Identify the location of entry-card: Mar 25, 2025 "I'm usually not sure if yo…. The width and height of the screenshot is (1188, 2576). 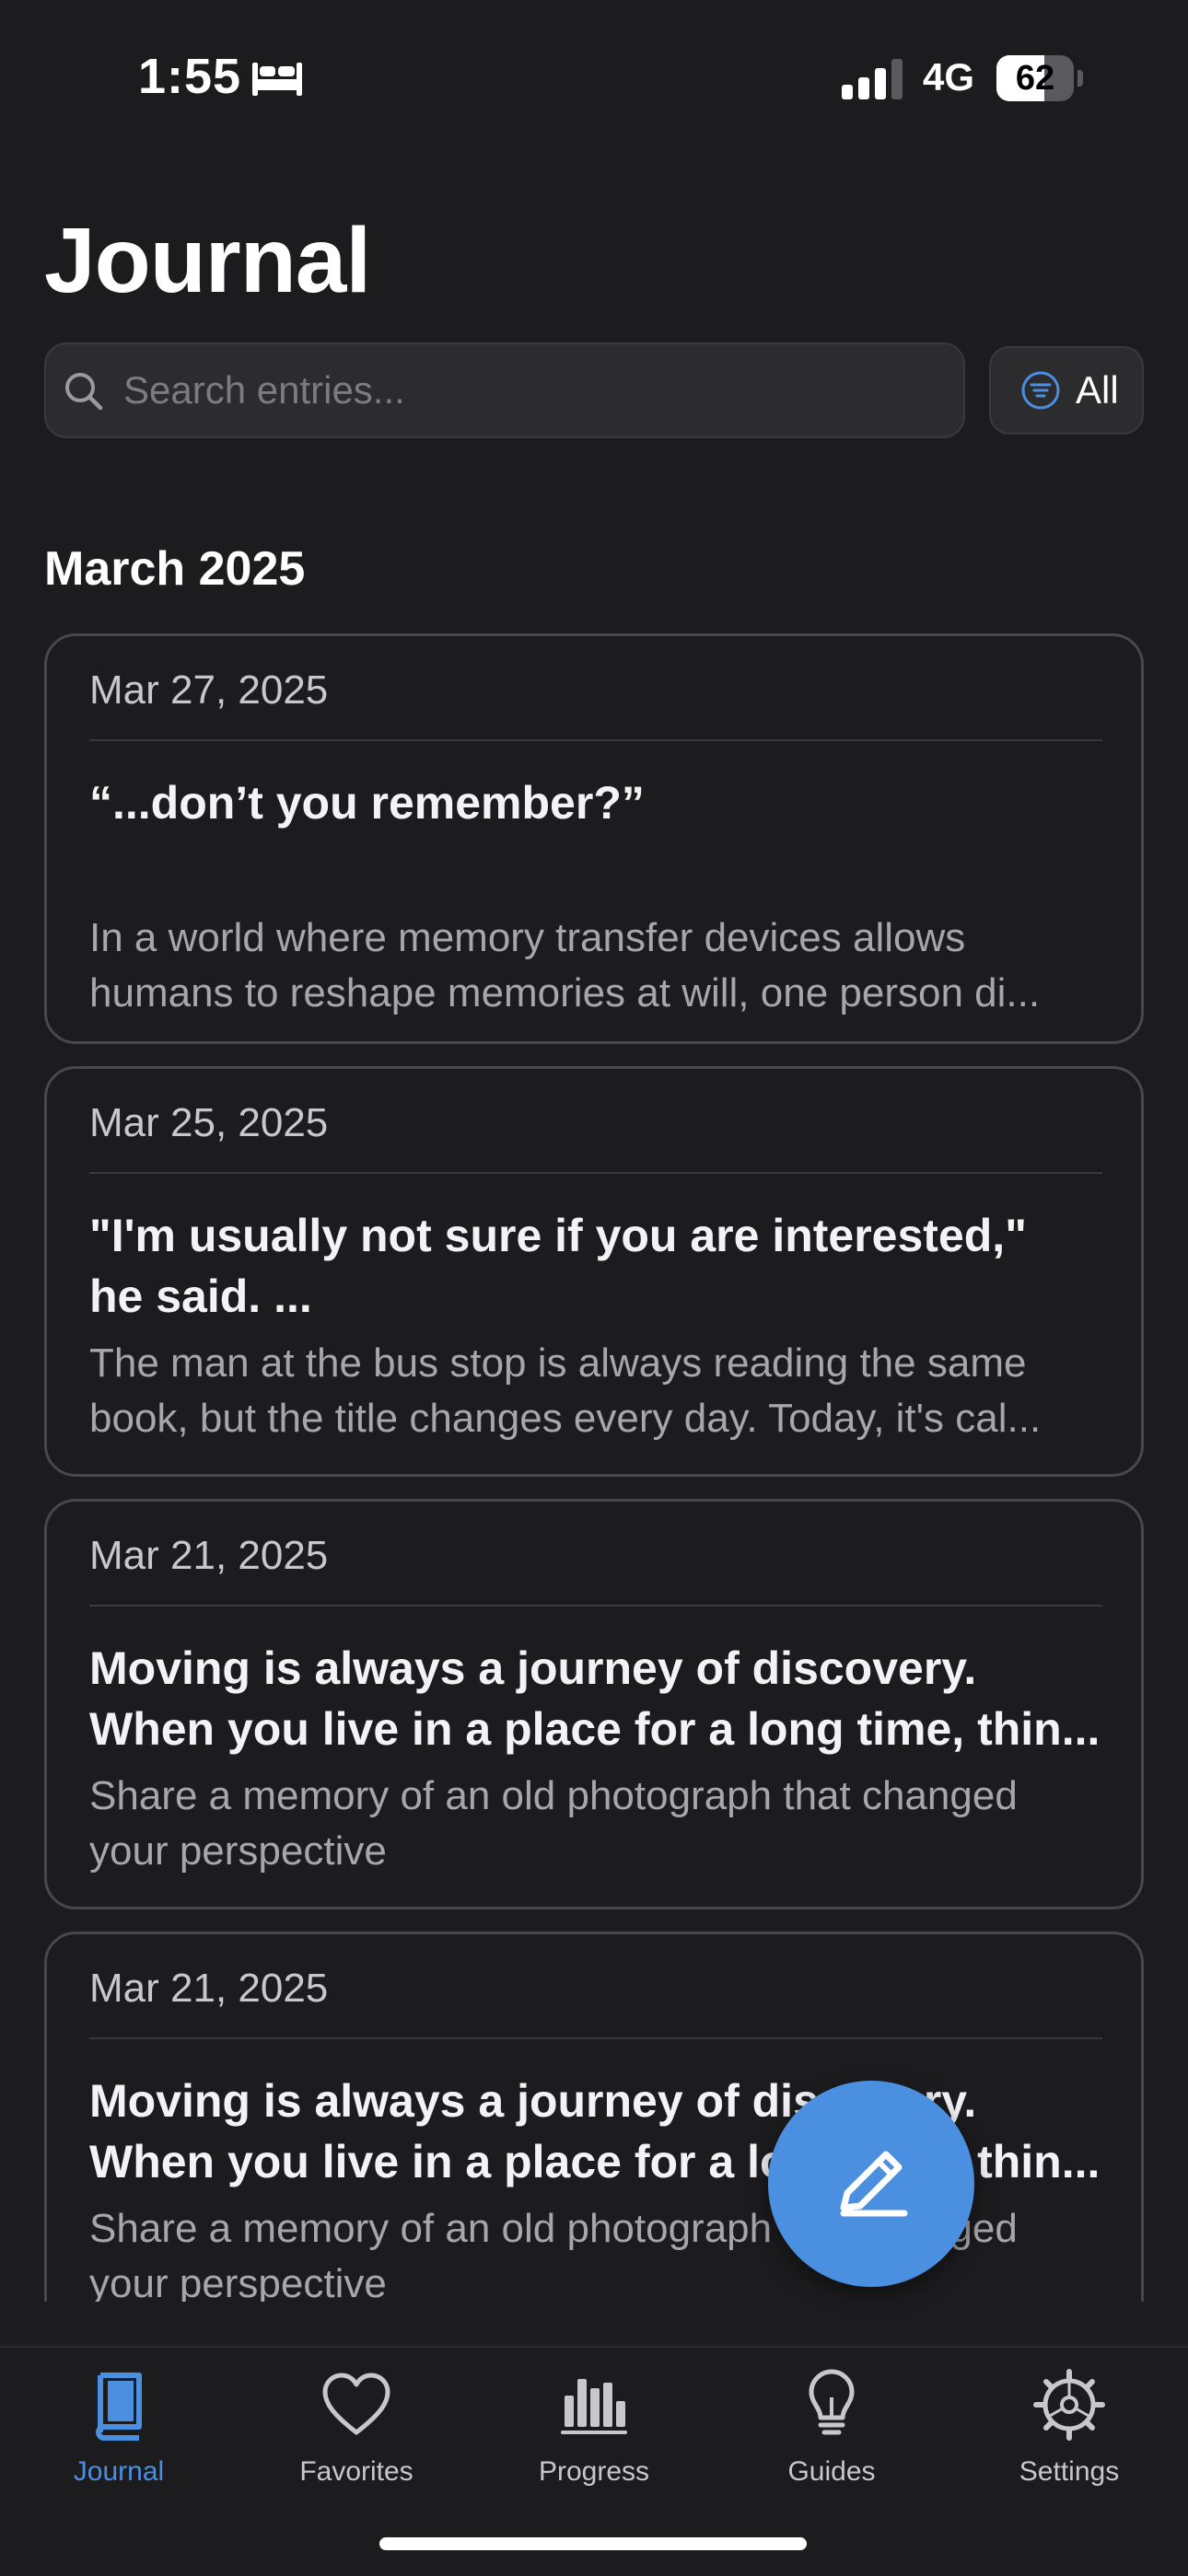
(594, 1271).